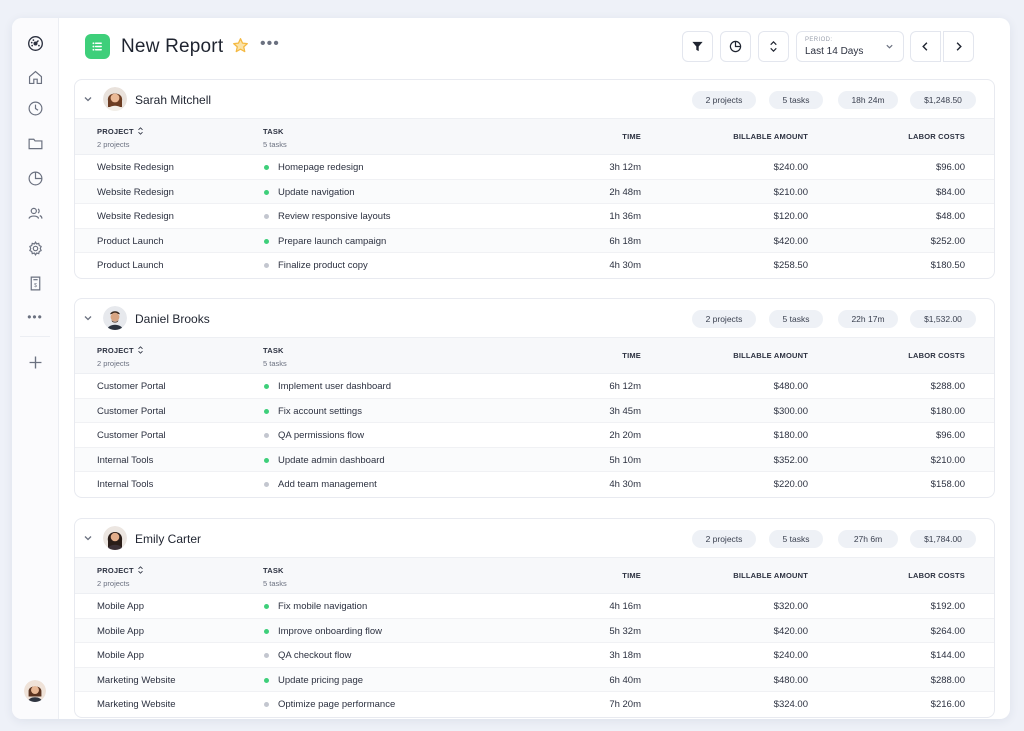 The width and height of the screenshot is (1024, 731). What do you see at coordinates (125, 484) in the screenshot?
I see `project-cell: Internal Tools` at bounding box center [125, 484].